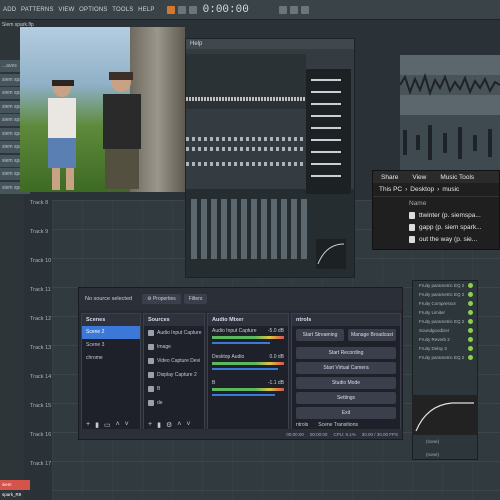 The image size is (500, 500). What do you see at coordinates (174, 361) in the screenshot?
I see `source-item: Video Capture Devi` at bounding box center [174, 361].